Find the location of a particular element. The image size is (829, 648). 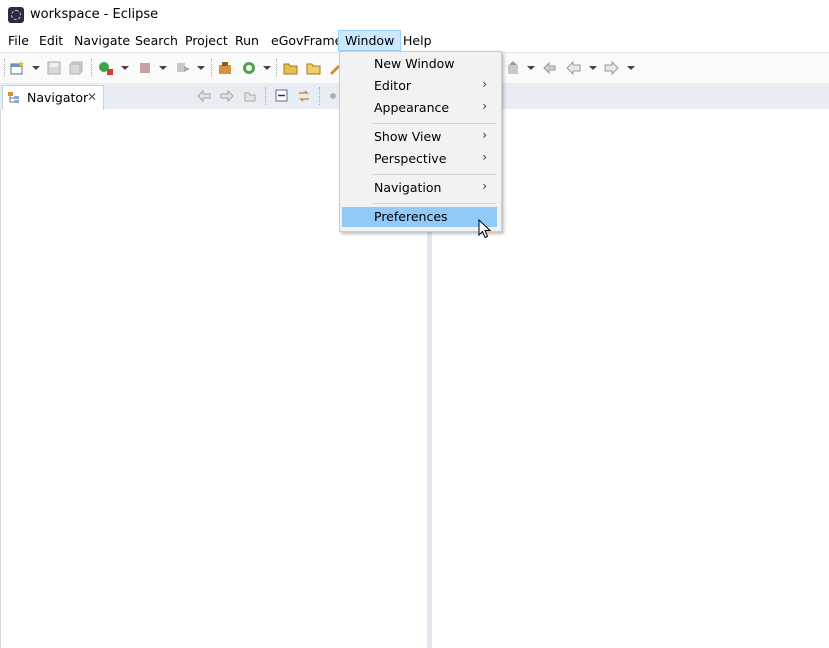

window-title: workspace - Eclipse is located at coordinates (94, 14).